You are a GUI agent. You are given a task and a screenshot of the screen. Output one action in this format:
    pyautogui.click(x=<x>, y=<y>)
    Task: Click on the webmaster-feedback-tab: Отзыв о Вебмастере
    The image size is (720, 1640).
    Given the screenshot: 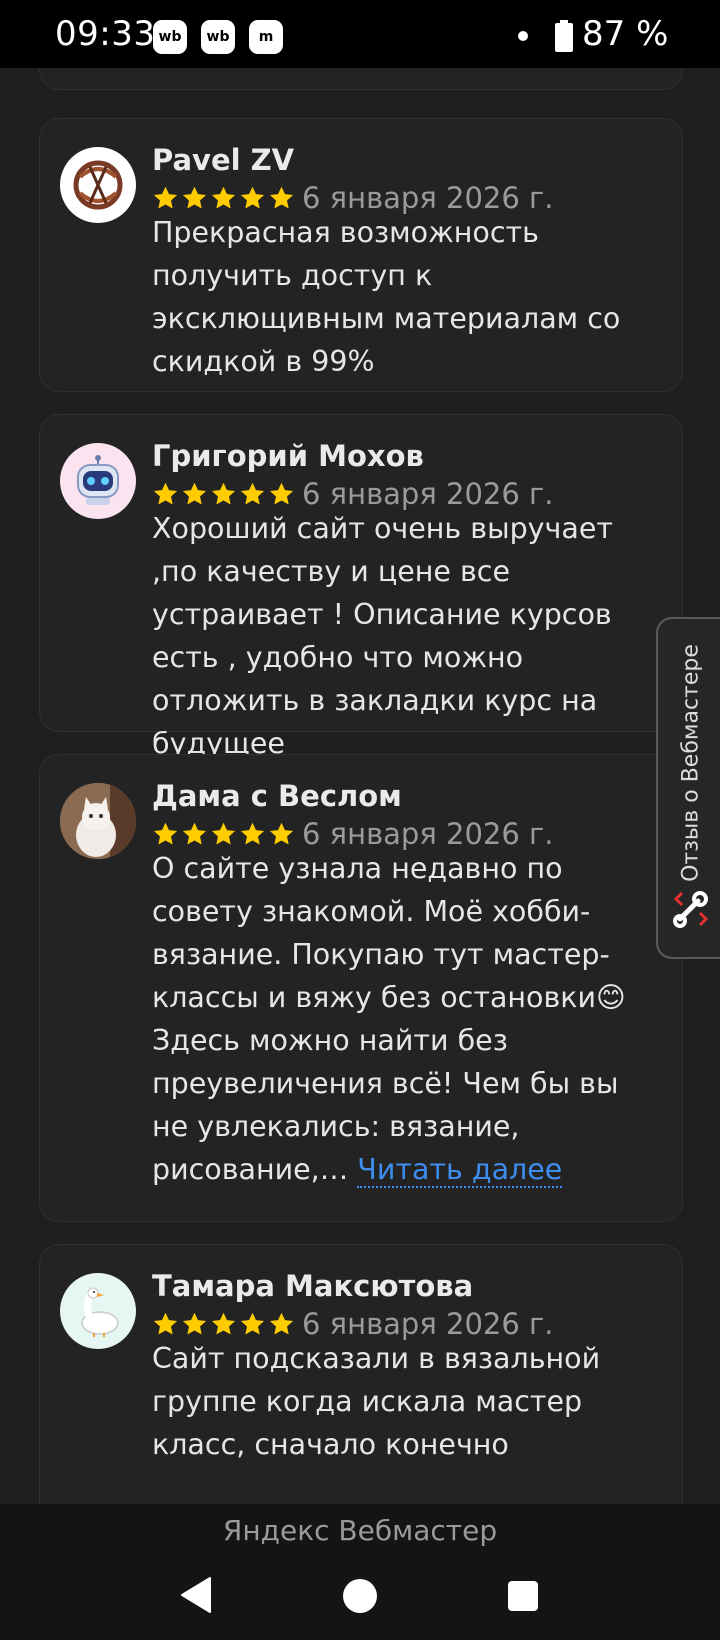 What is the action you would take?
    pyautogui.click(x=688, y=788)
    